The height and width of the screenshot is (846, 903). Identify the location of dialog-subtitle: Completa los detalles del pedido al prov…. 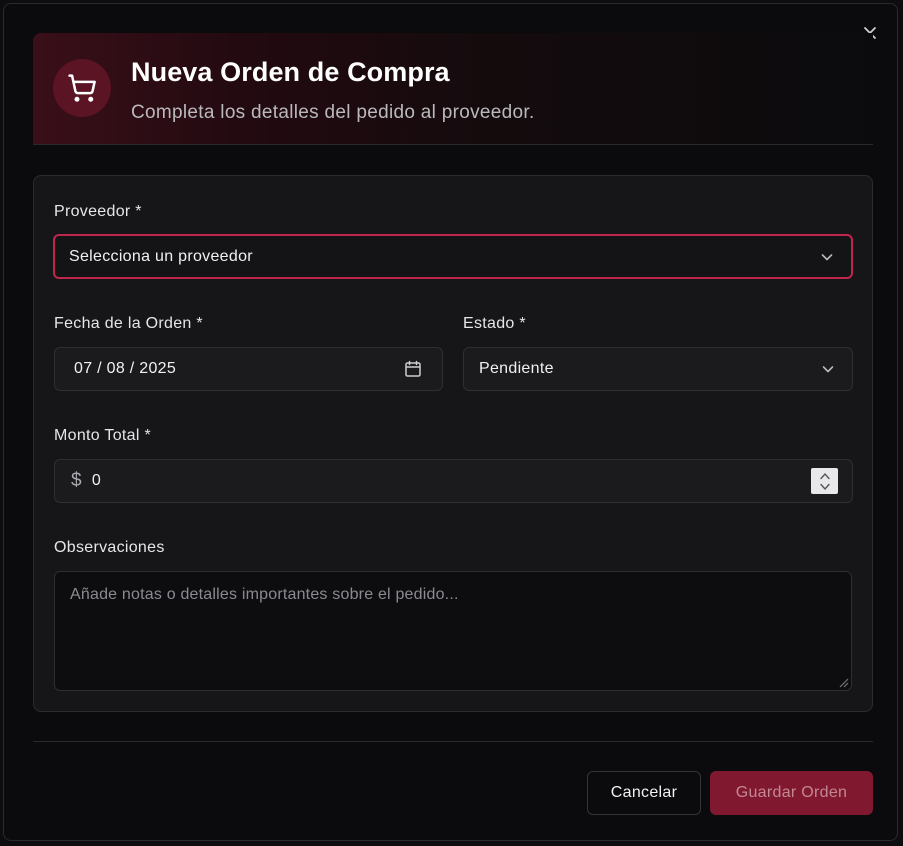
(333, 112).